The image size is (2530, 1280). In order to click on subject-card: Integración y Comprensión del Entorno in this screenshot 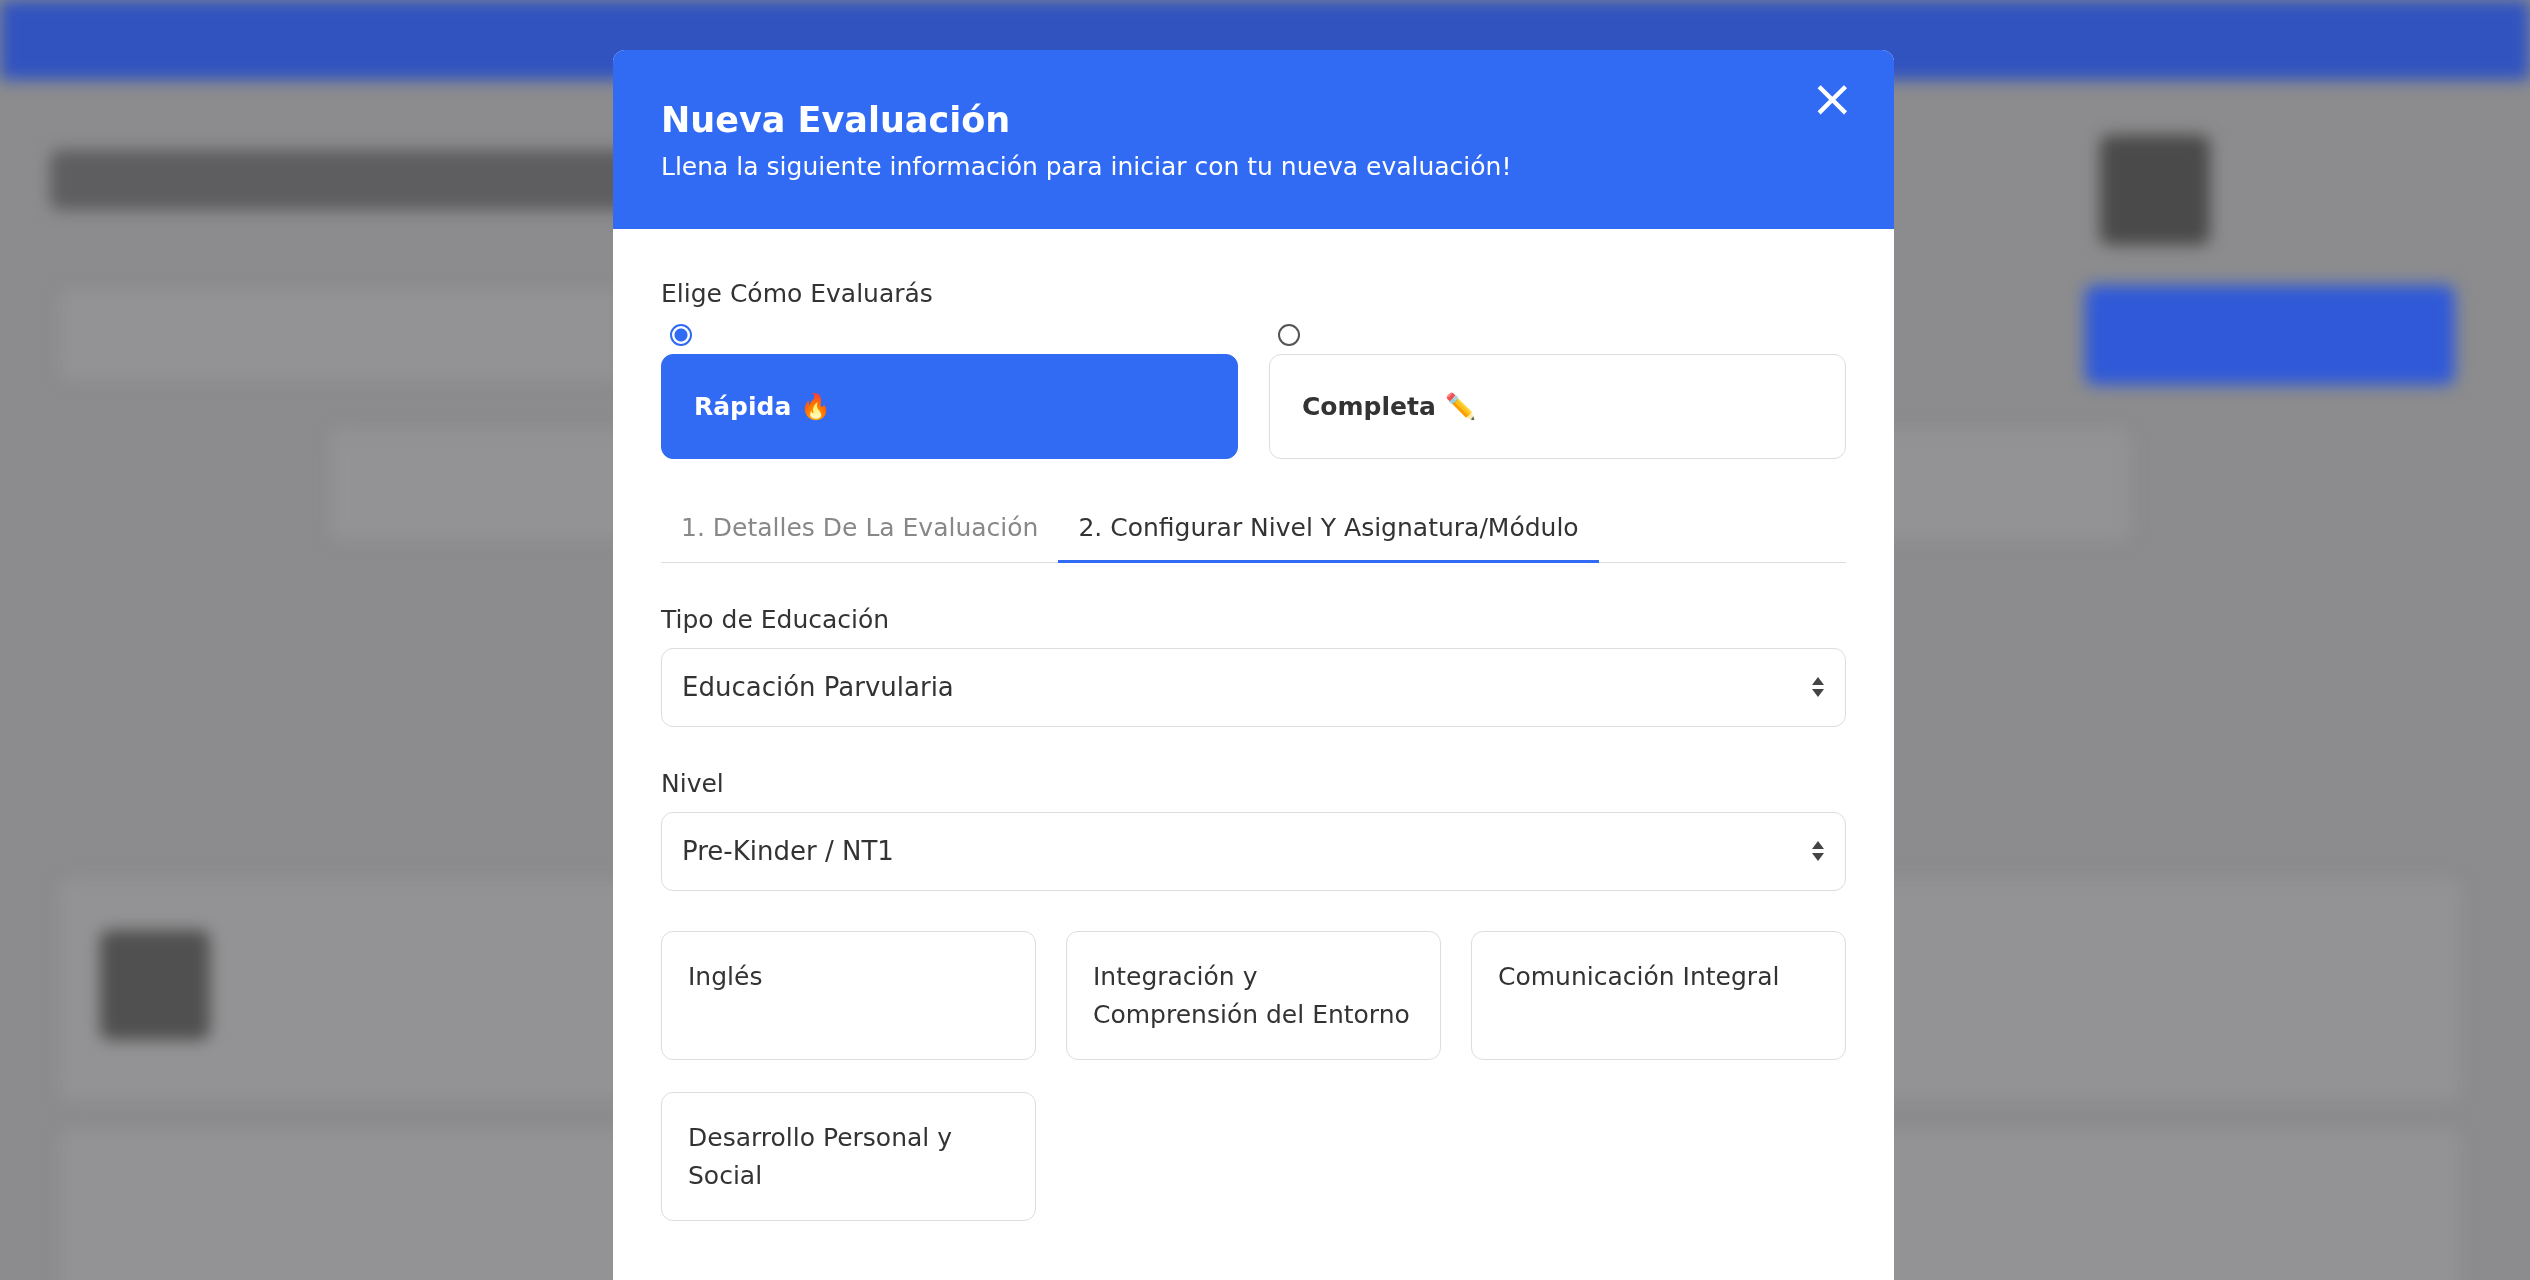, I will do `click(1253, 995)`.